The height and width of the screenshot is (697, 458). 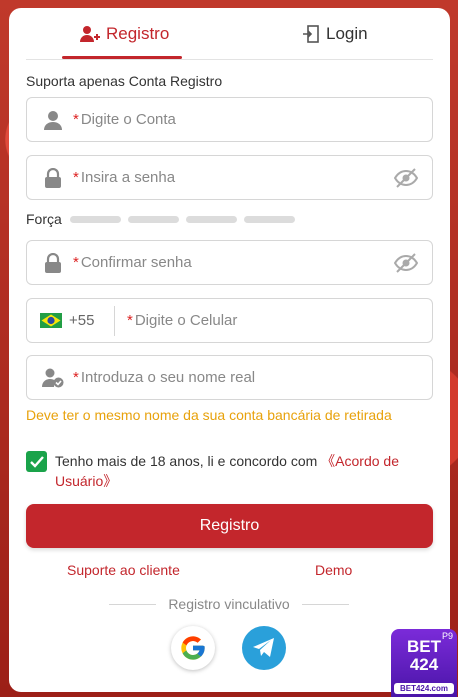 I want to click on bet424-logo: P9 BET 424 BET424.com, so click(x=424, y=663).